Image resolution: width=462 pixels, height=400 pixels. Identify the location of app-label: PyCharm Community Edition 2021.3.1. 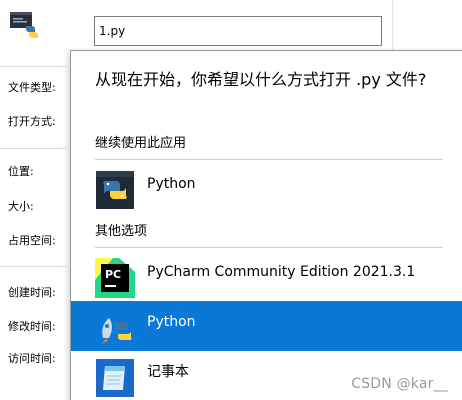
(281, 272).